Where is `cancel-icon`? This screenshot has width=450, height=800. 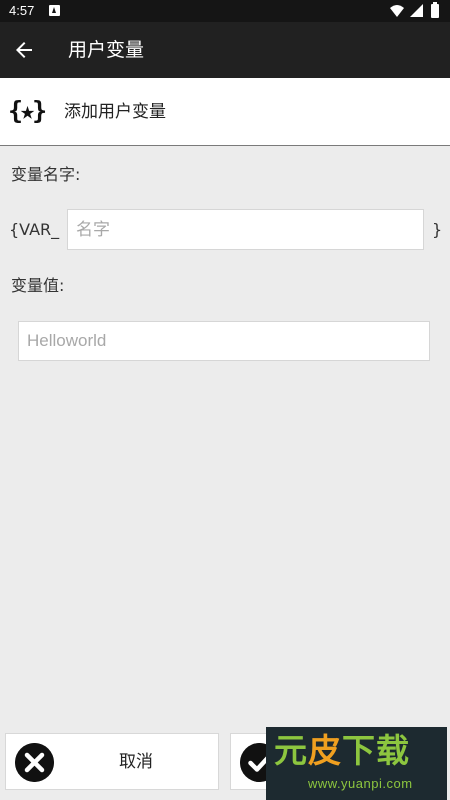
cancel-icon is located at coordinates (34, 762).